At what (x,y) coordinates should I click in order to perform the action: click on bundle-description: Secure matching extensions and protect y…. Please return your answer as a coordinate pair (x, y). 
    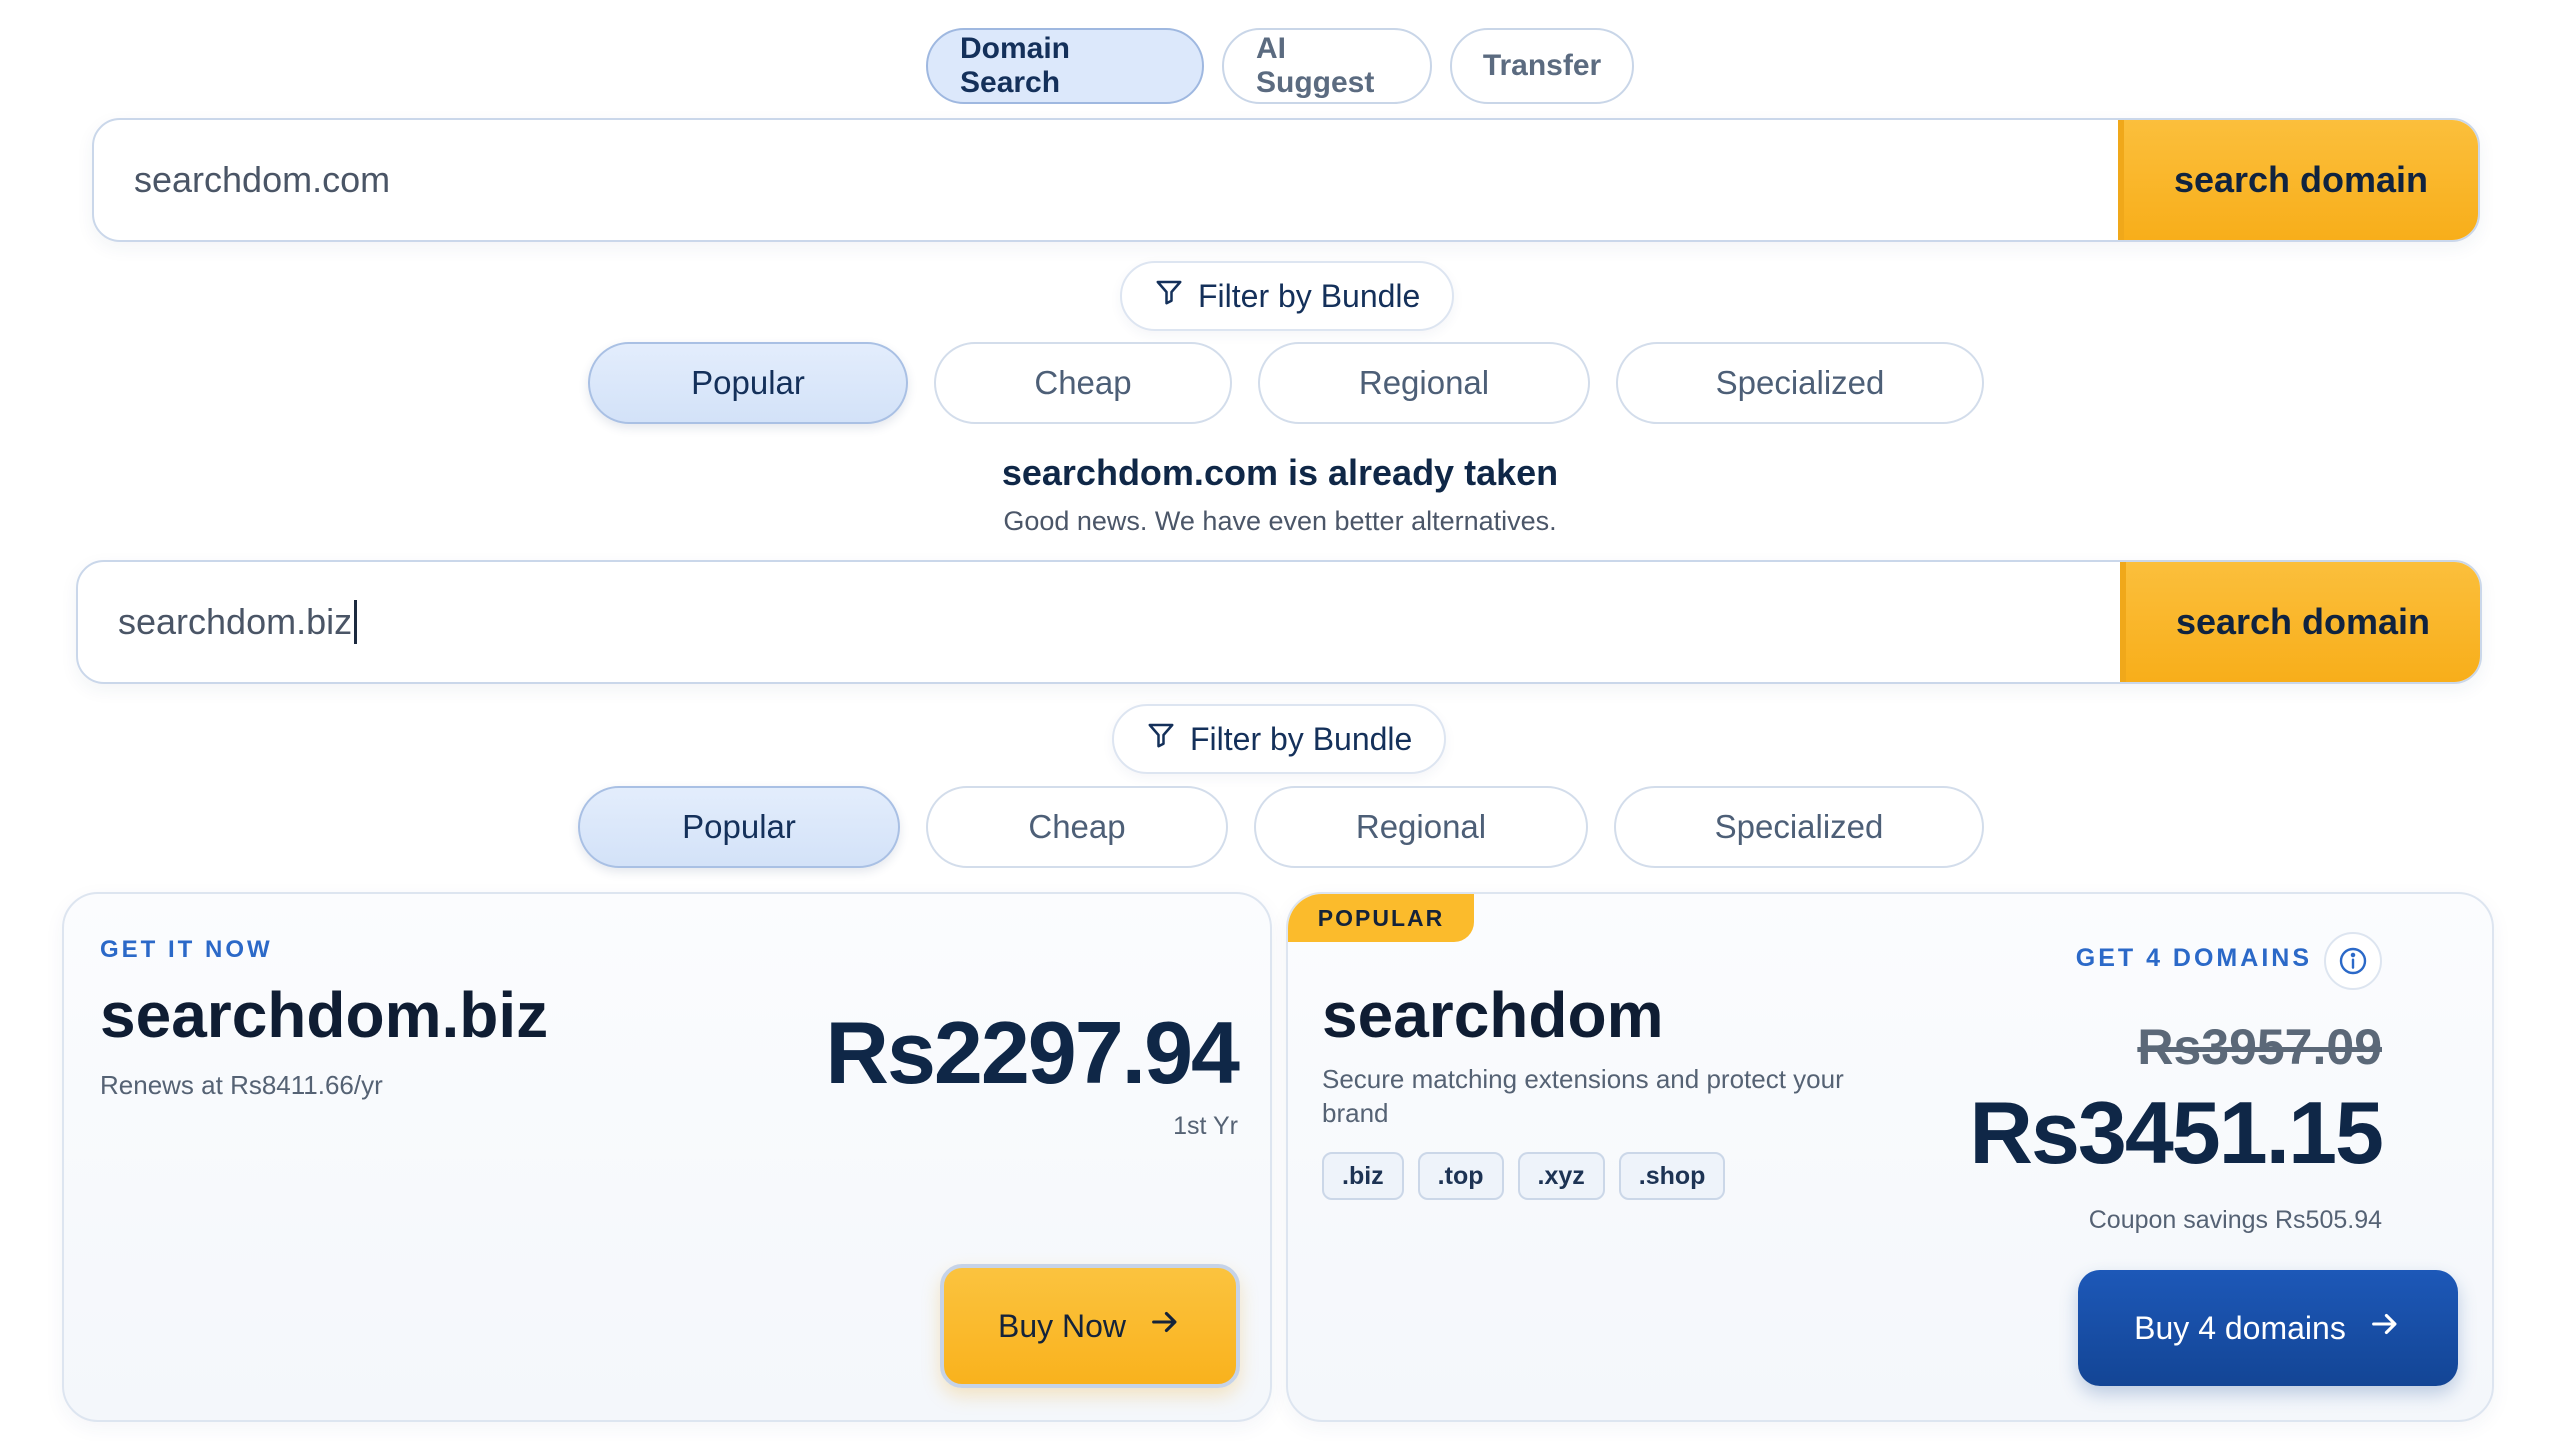
    Looking at the image, I should click on (1583, 1096).